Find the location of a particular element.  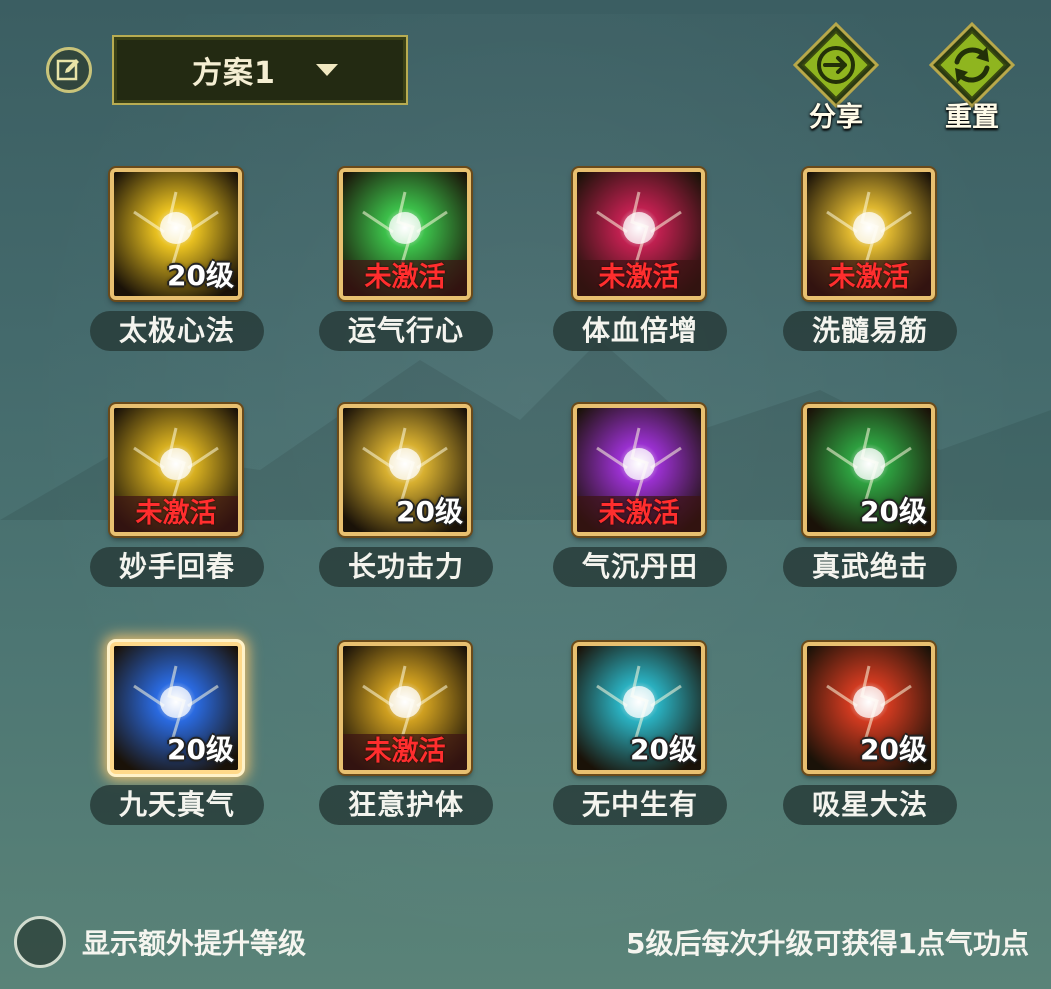

skill-card: 未激活 体血倍增 is located at coordinates (641, 263).